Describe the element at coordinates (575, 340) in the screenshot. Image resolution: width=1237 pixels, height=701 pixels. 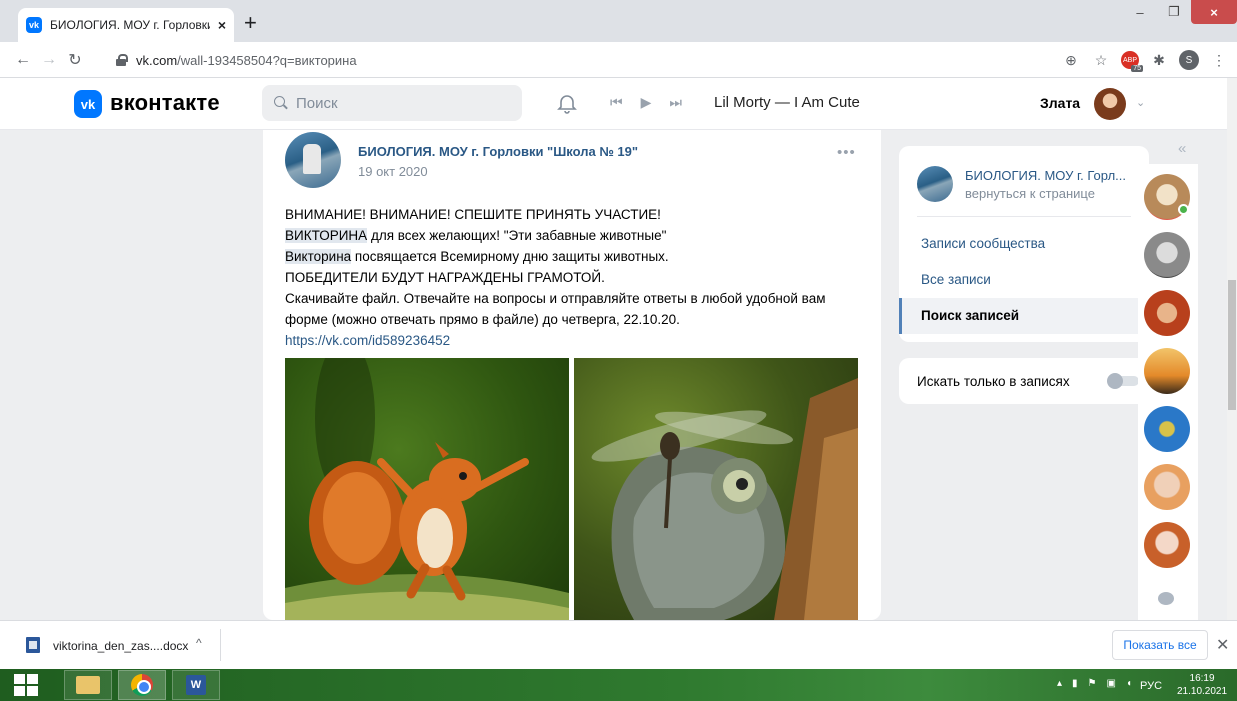
I see `post-link: https://vk.com/id589236452` at that location.